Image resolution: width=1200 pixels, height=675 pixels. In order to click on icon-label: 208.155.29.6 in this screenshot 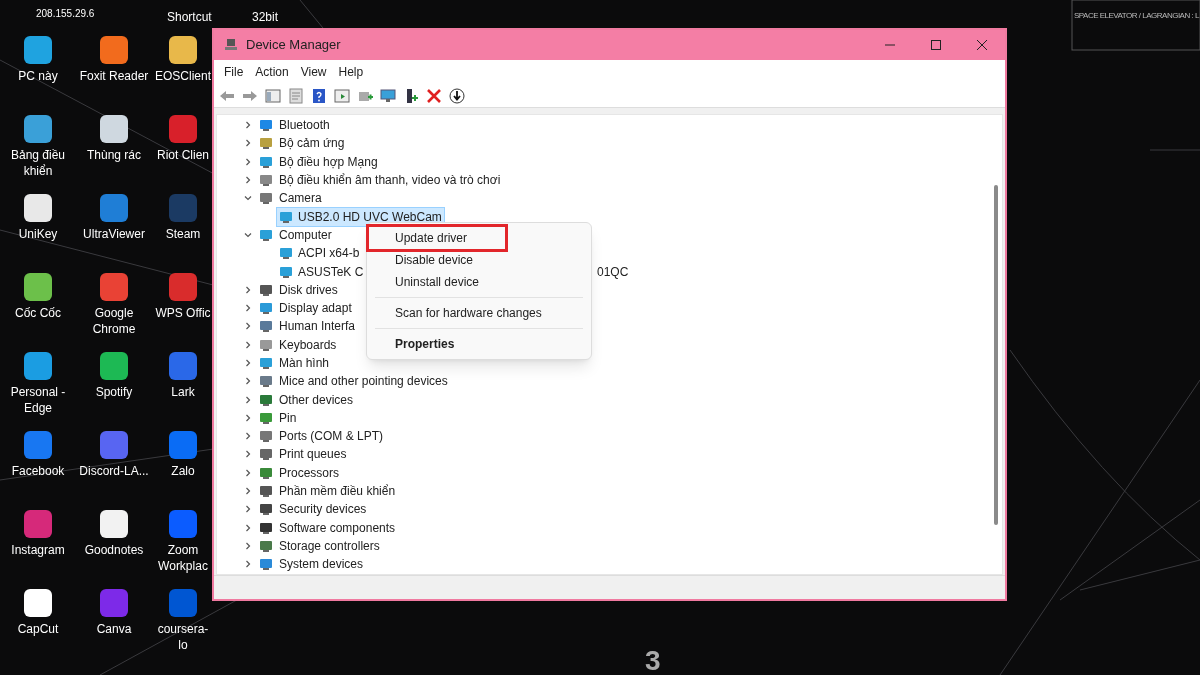, I will do `click(65, 14)`.